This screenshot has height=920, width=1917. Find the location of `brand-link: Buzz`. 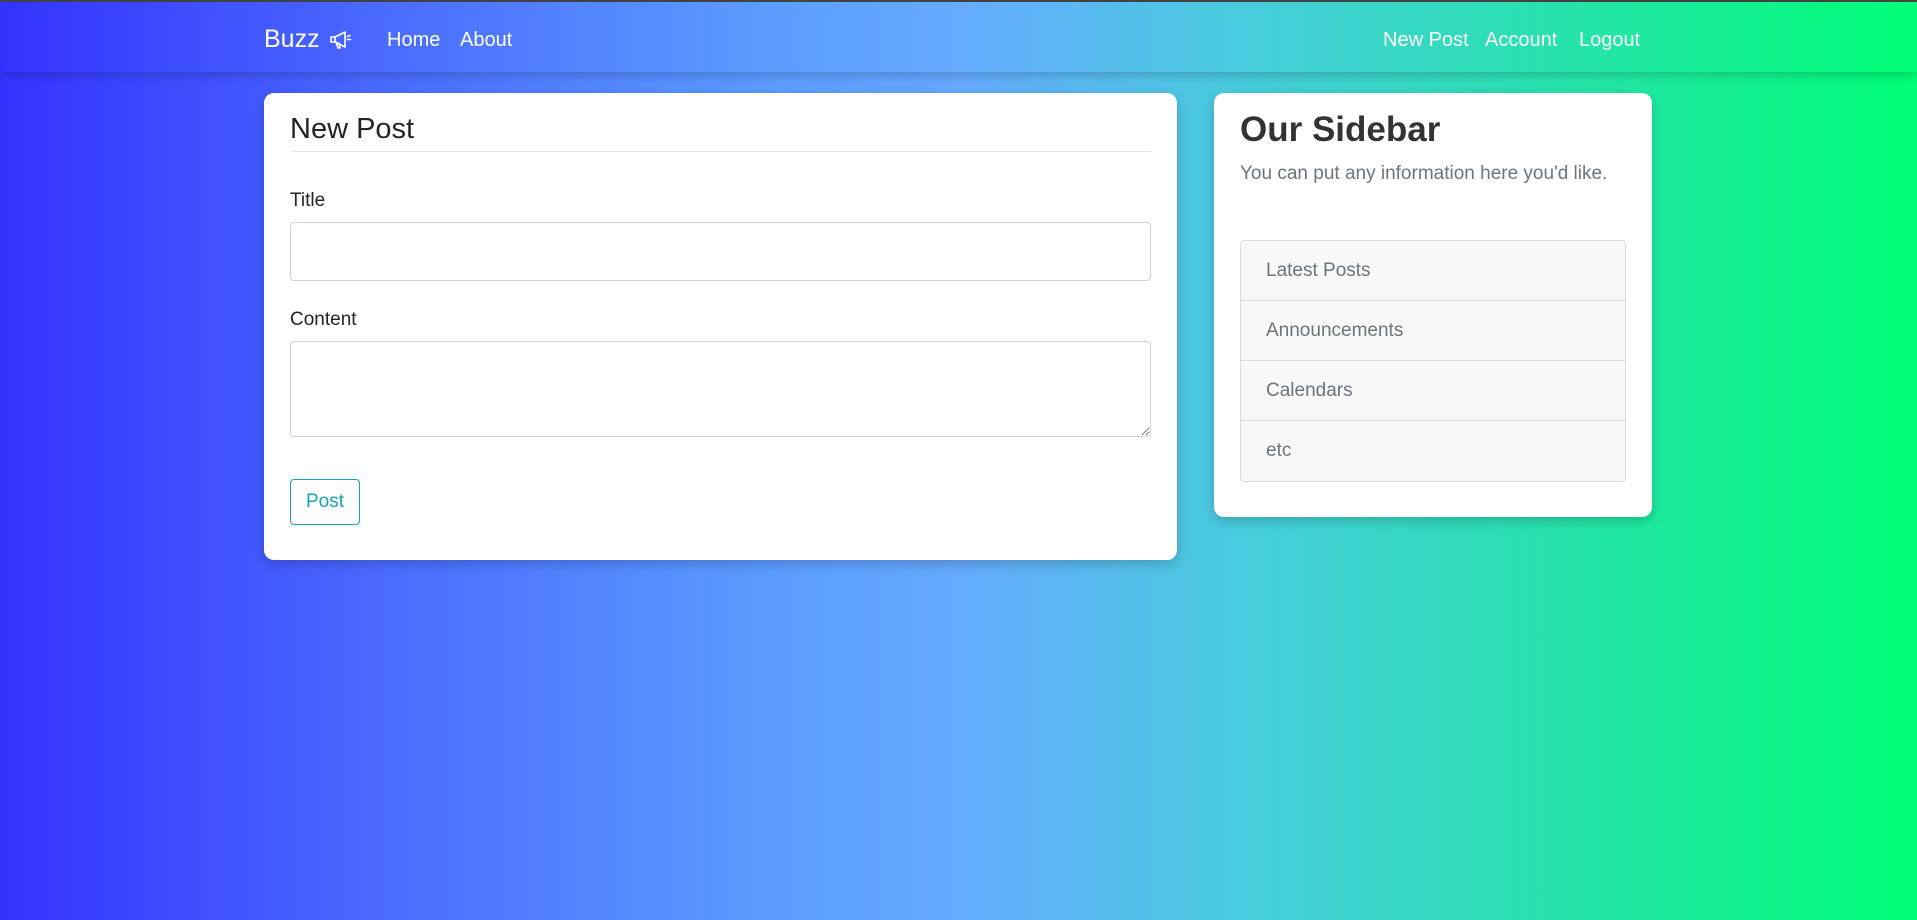

brand-link: Buzz is located at coordinates (308, 39).